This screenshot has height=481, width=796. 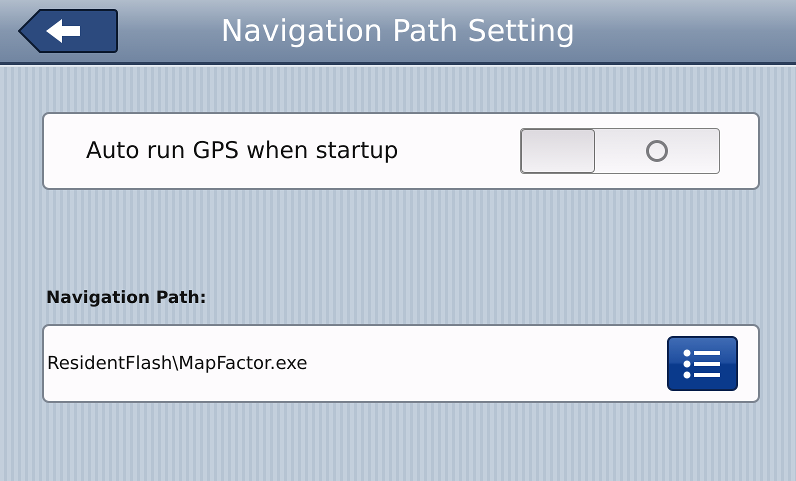 I want to click on path-value: ResidentFlash\MapFactor.exe, so click(x=177, y=363).